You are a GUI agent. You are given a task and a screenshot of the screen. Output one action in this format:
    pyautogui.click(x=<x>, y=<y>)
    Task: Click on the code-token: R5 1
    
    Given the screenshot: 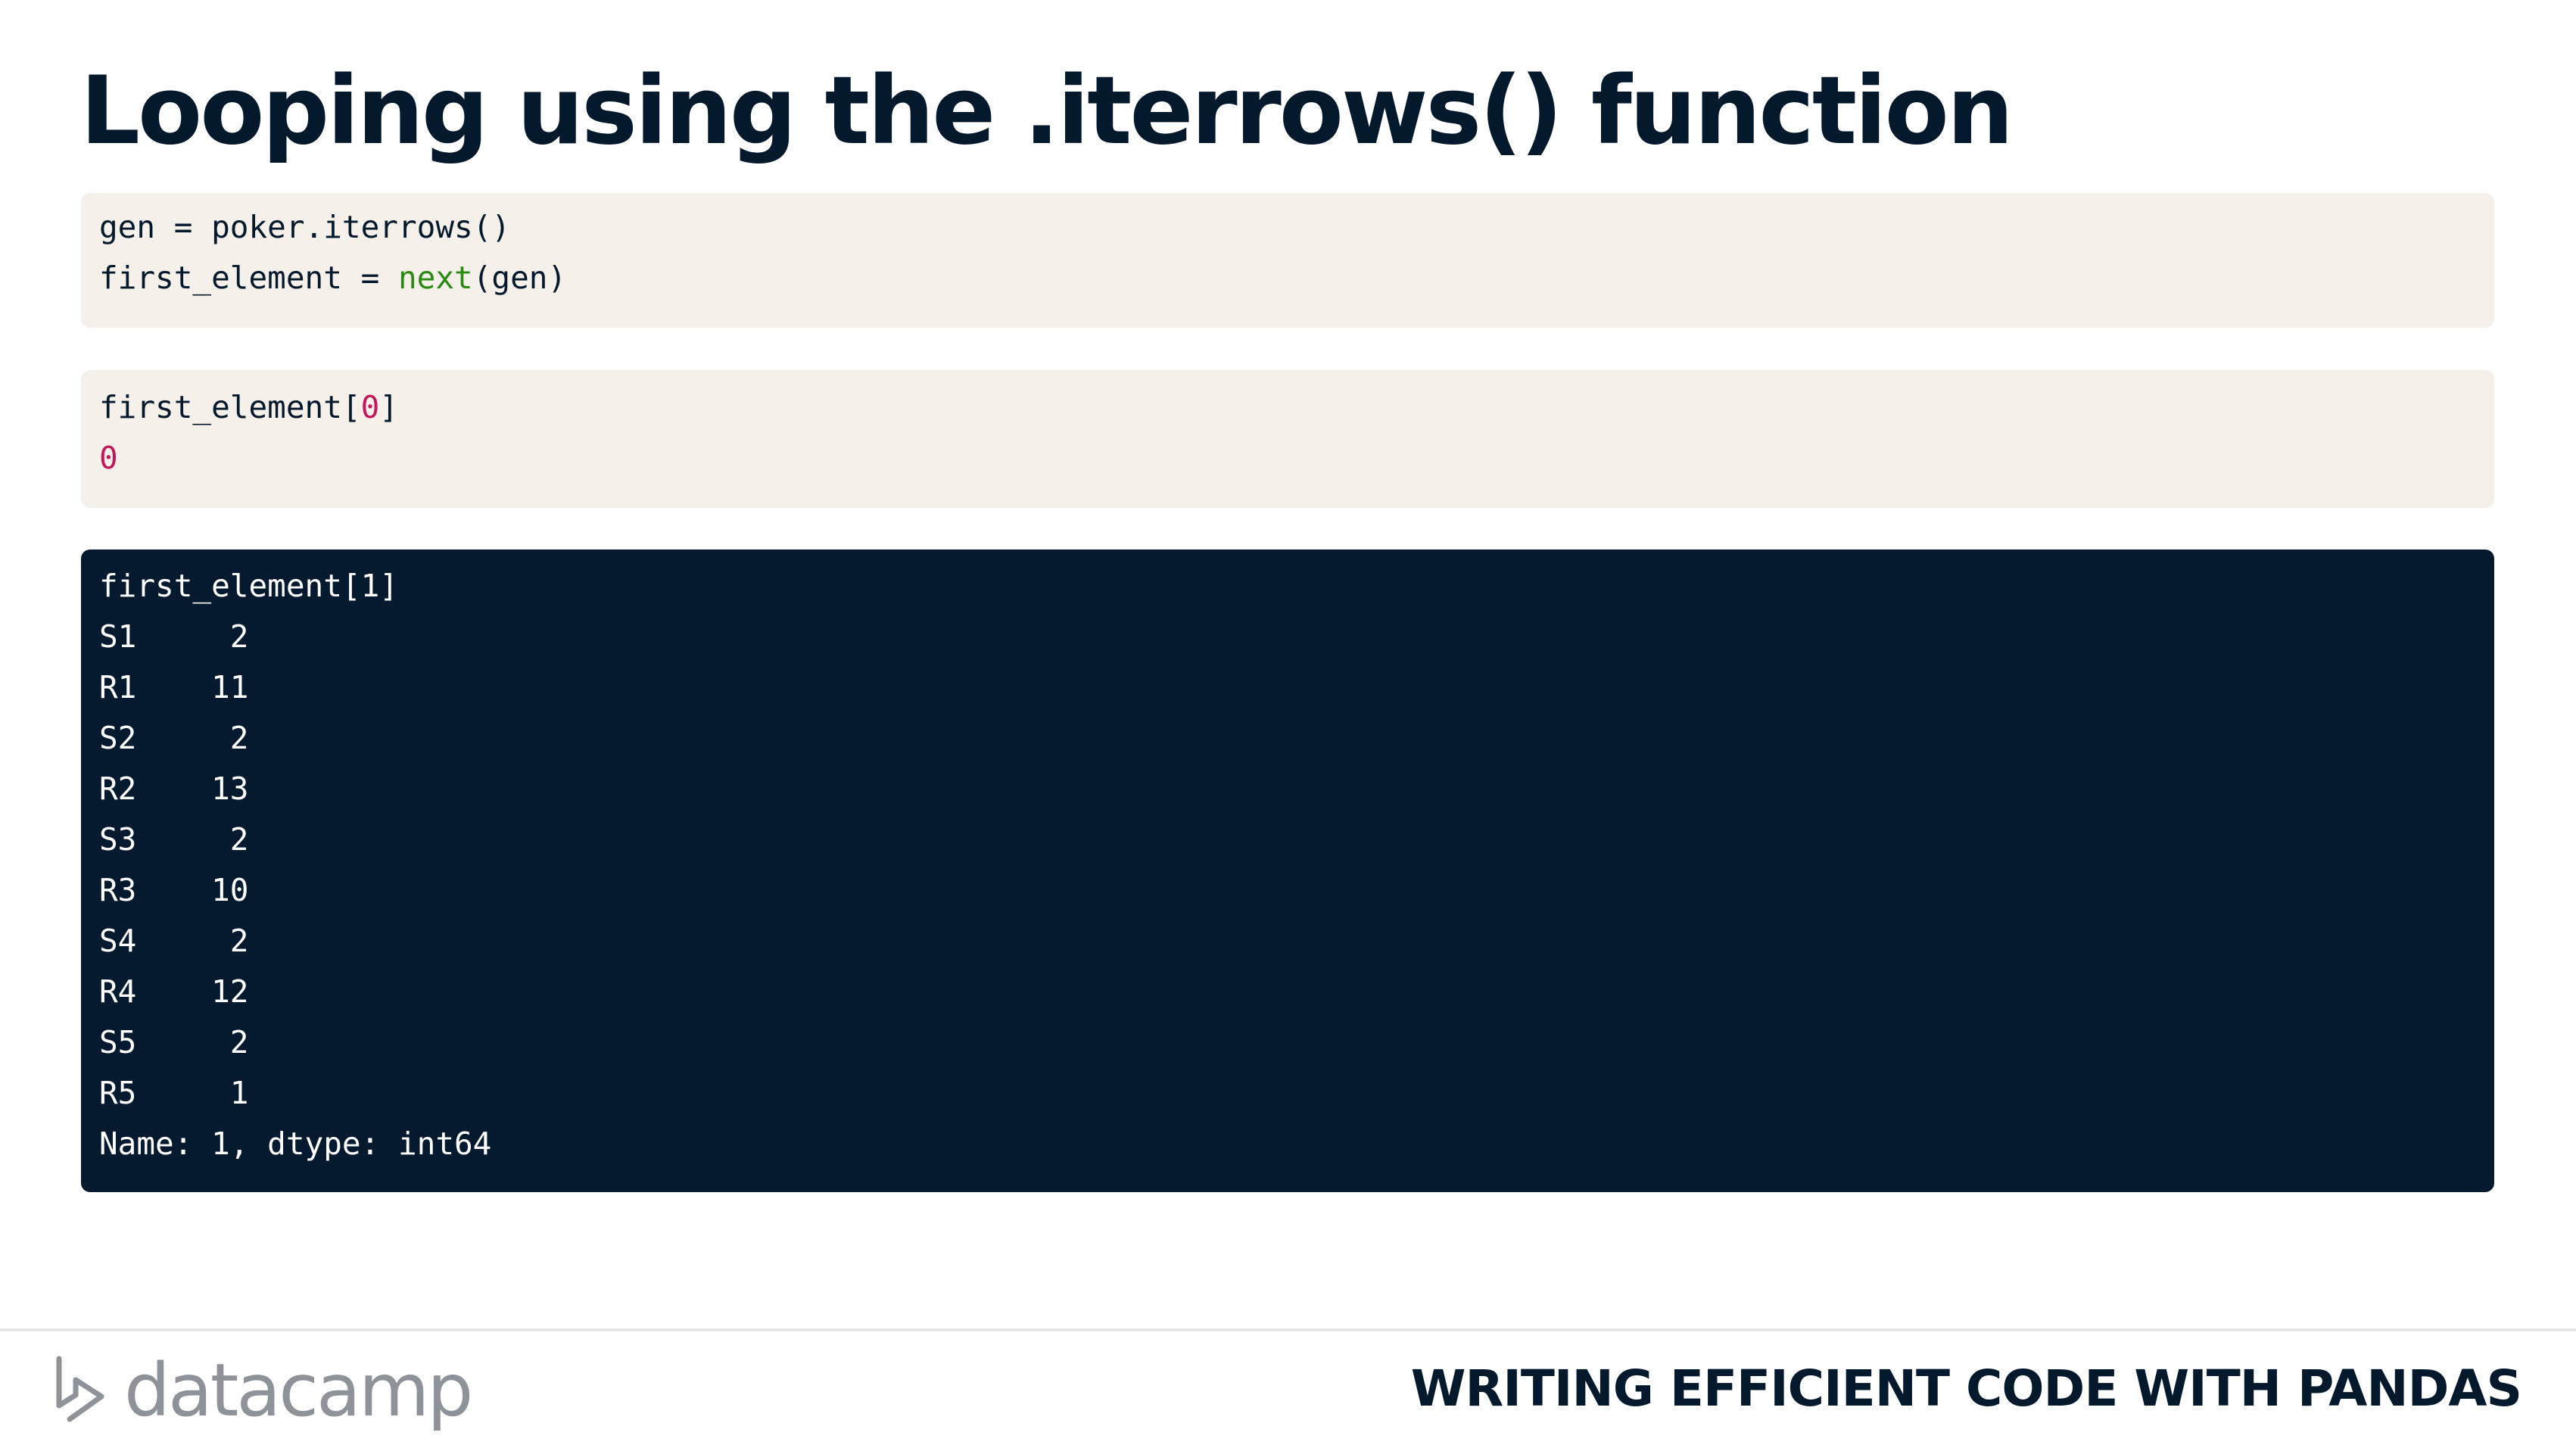 What is the action you would take?
    pyautogui.click(x=174, y=1093)
    